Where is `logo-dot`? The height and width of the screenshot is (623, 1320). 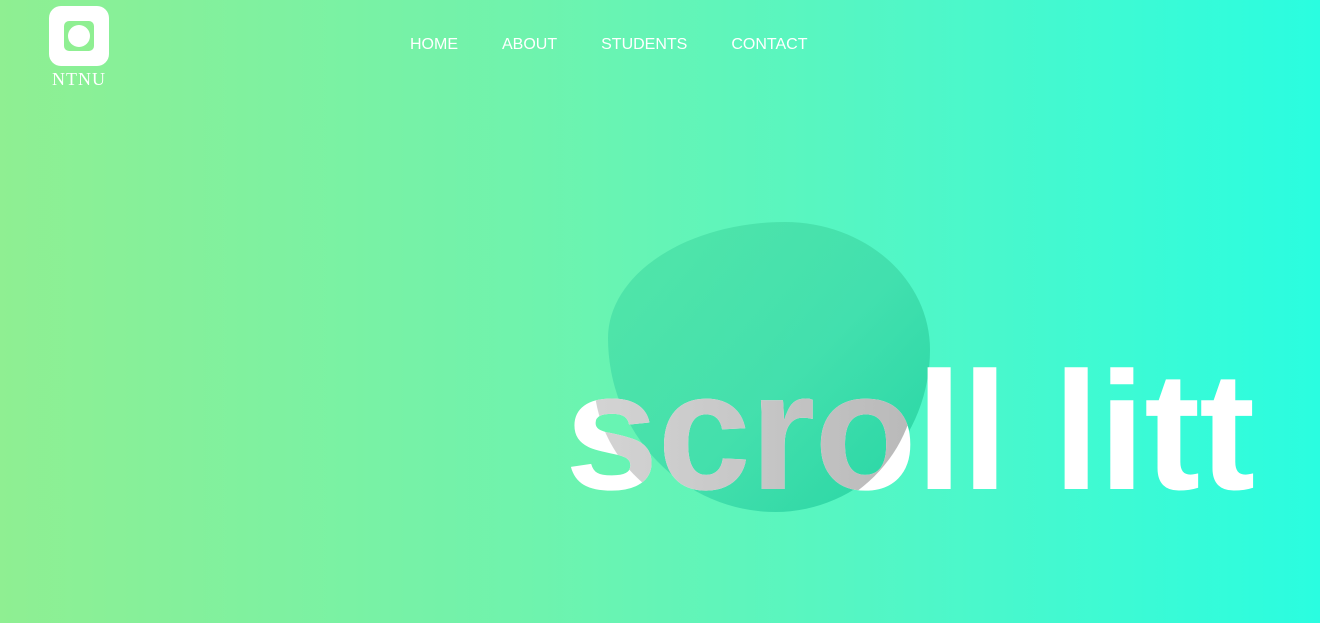 logo-dot is located at coordinates (79, 36).